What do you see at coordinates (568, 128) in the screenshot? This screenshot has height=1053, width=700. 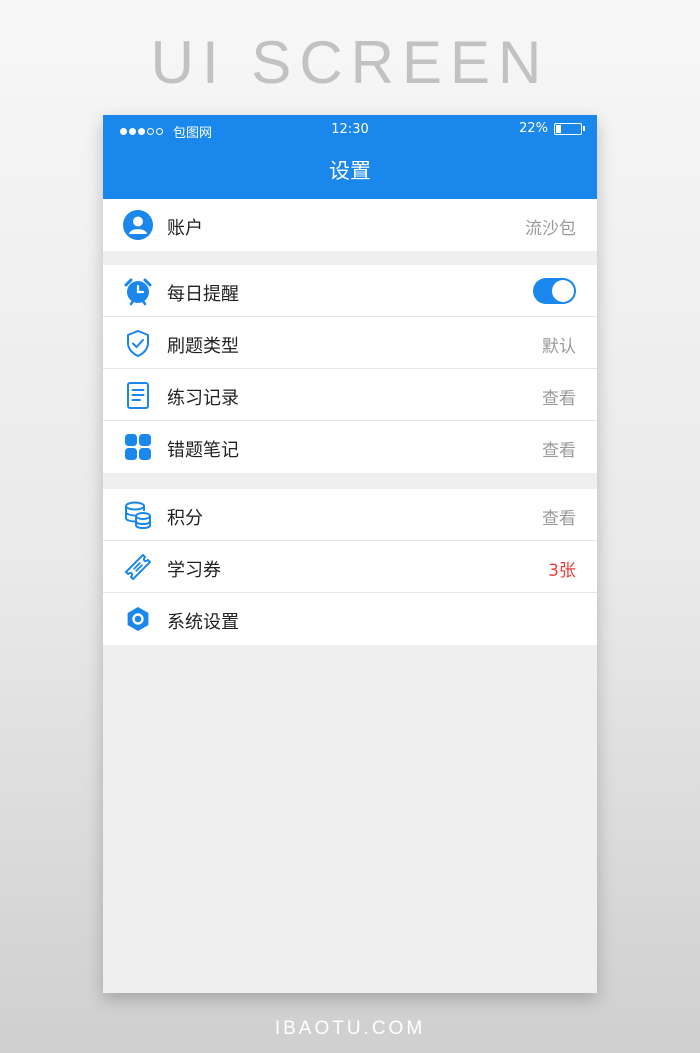 I see `battery-icon` at bounding box center [568, 128].